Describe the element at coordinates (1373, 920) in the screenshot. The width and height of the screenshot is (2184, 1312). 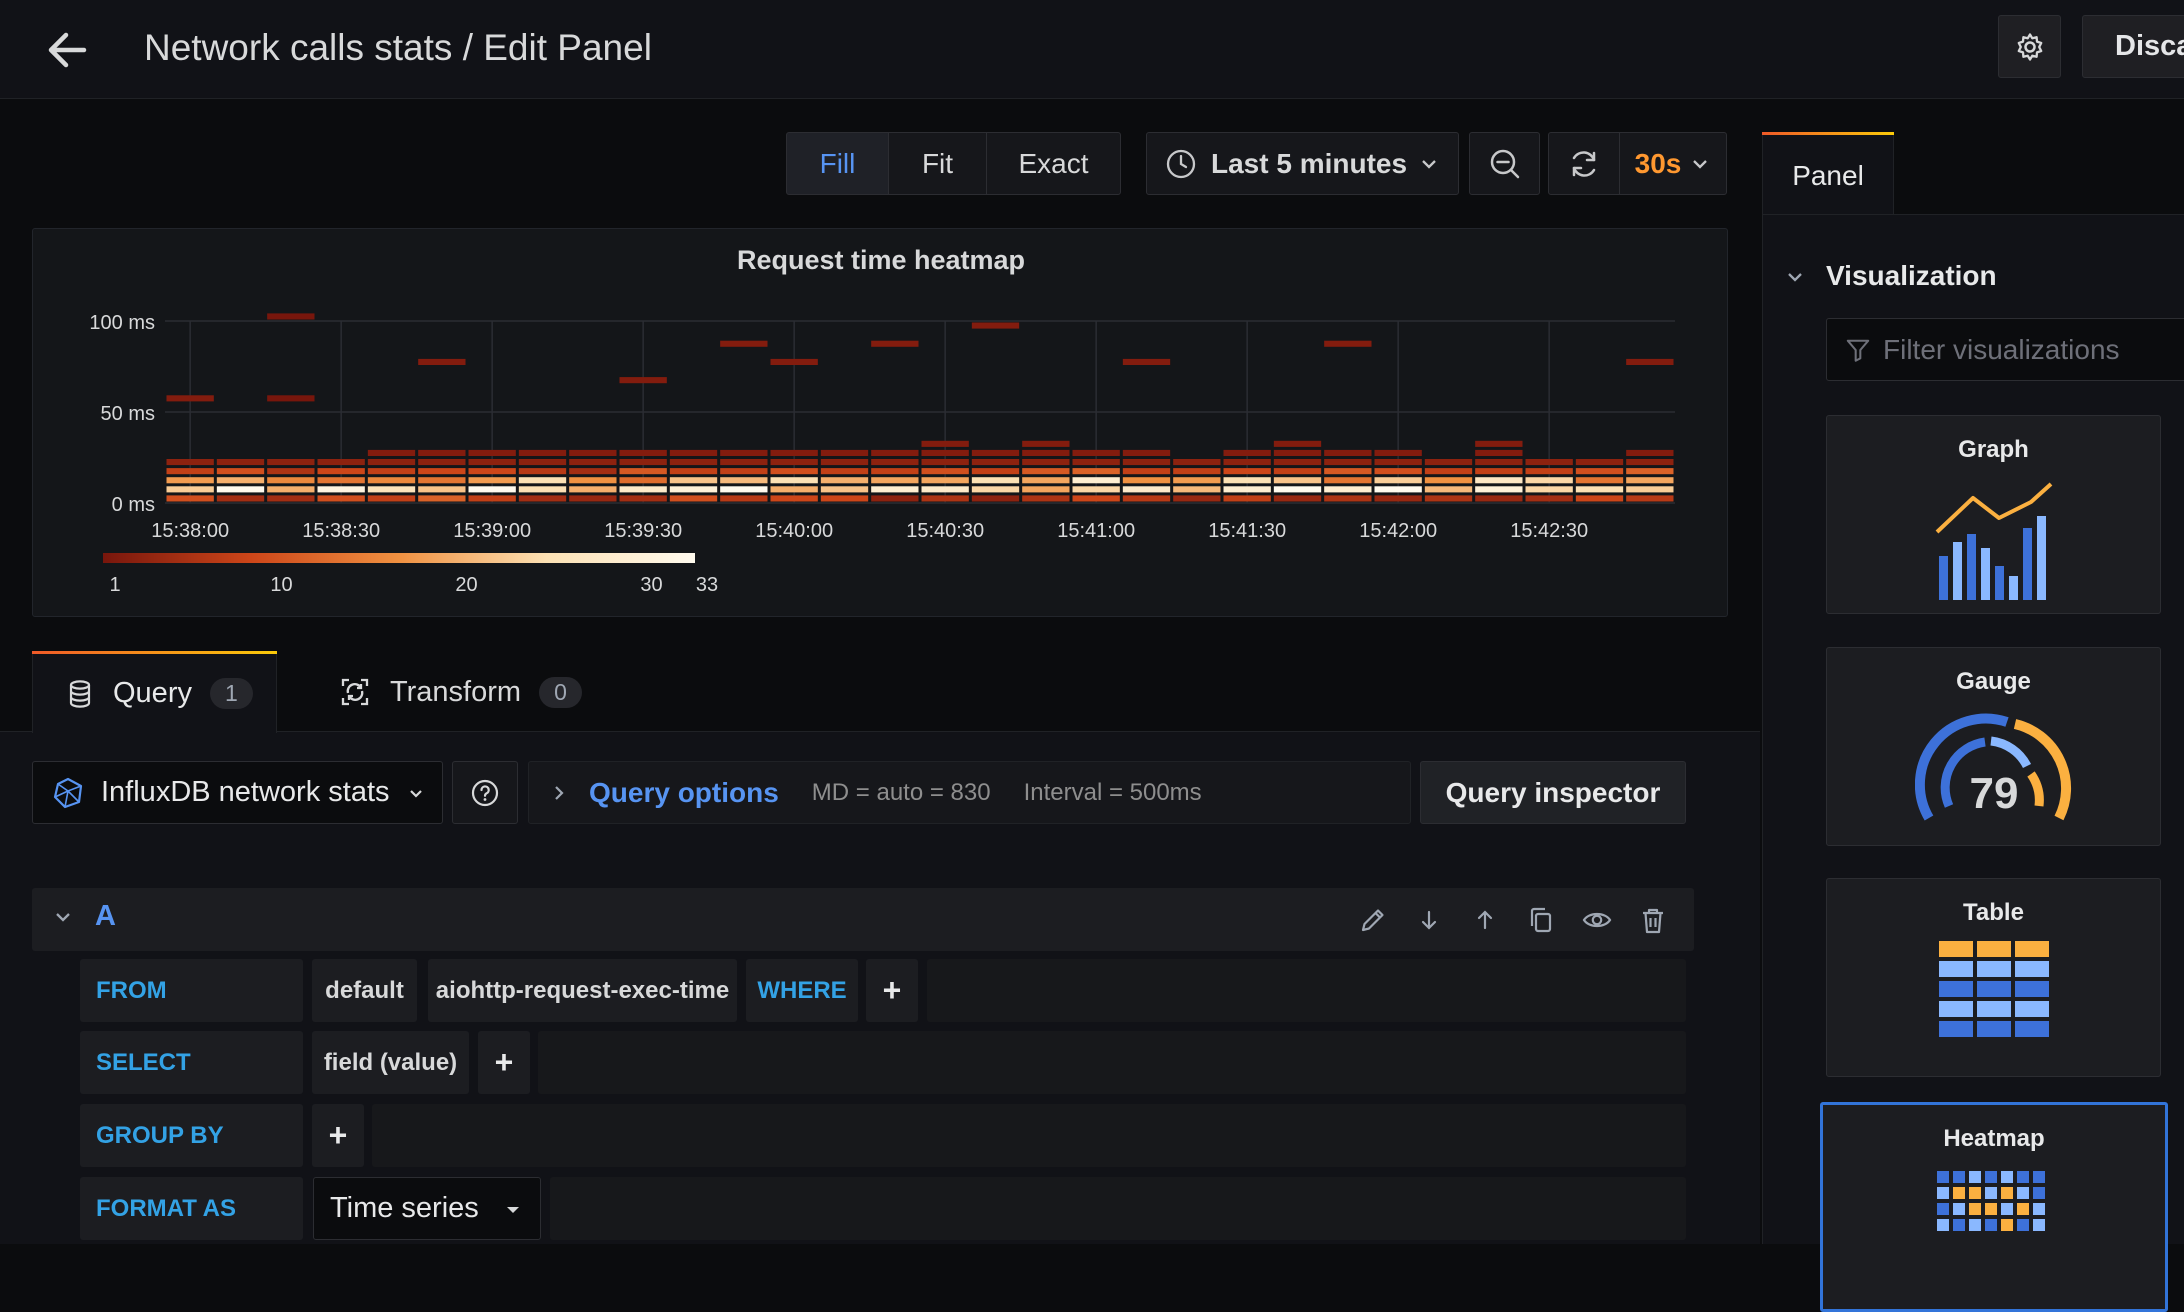
I see `edit-pencil-icon` at that location.